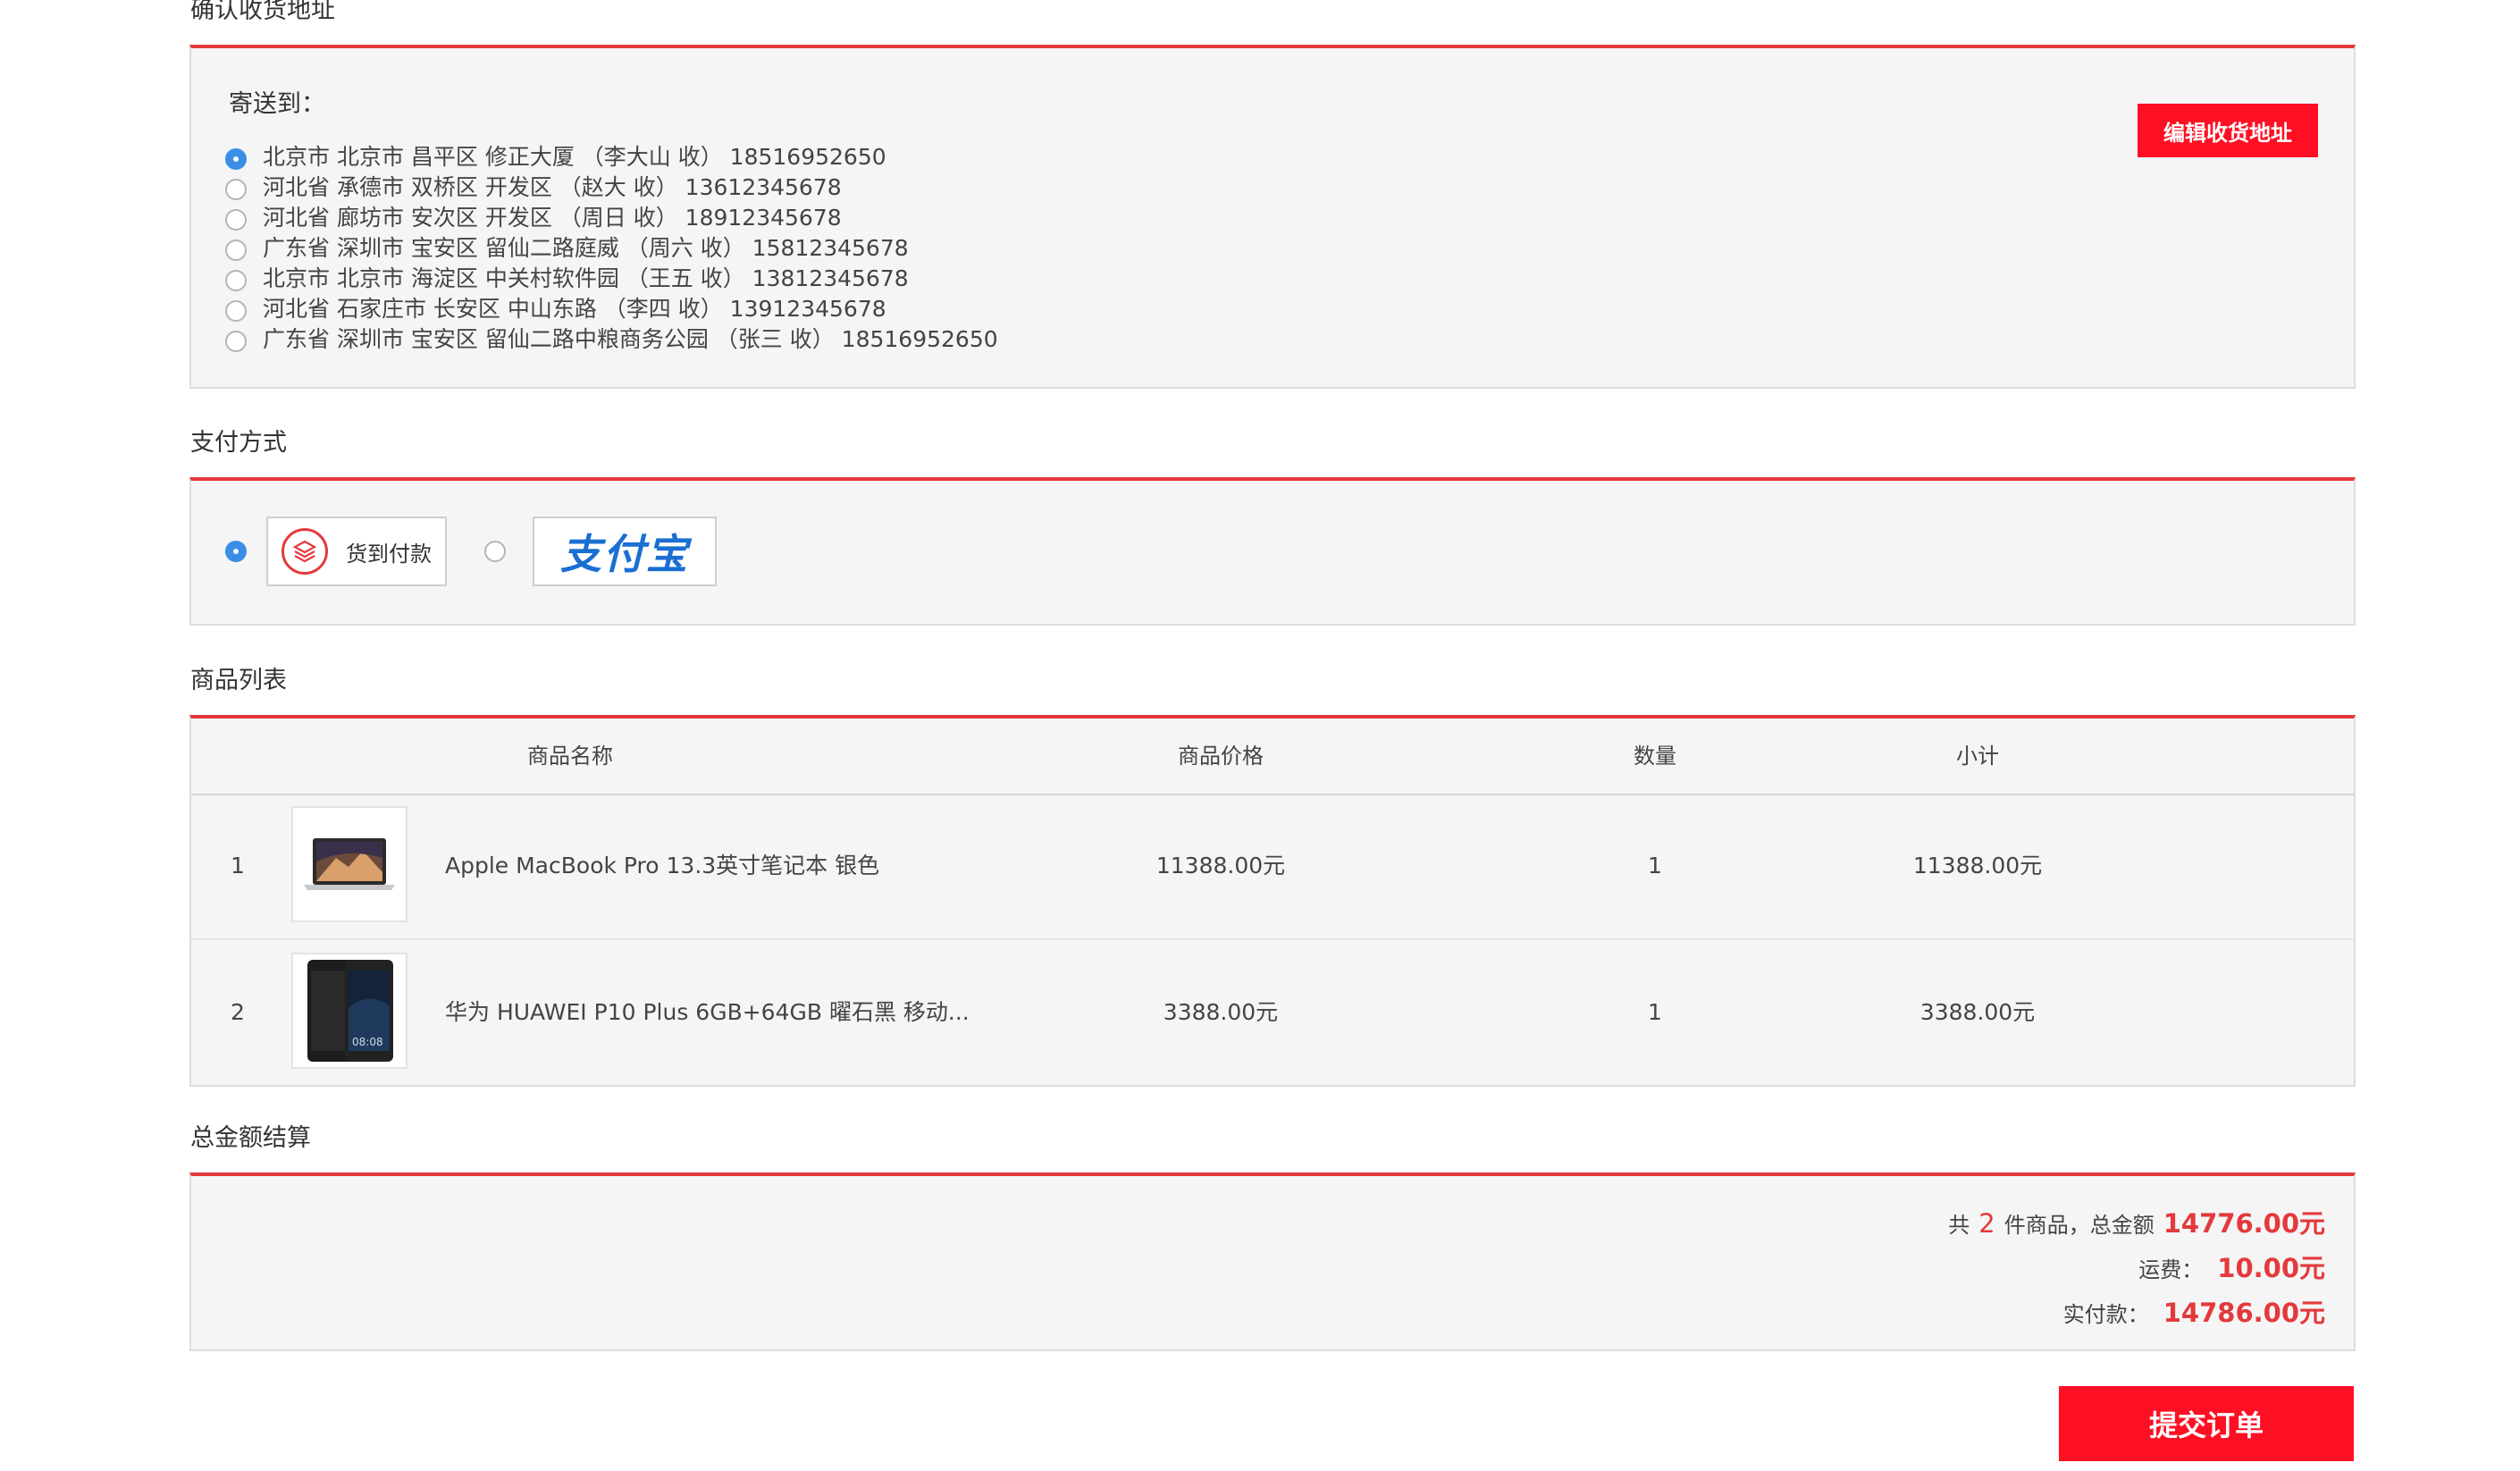  What do you see at coordinates (1221, 1012) in the screenshot?
I see `product-price: 3388.00元` at bounding box center [1221, 1012].